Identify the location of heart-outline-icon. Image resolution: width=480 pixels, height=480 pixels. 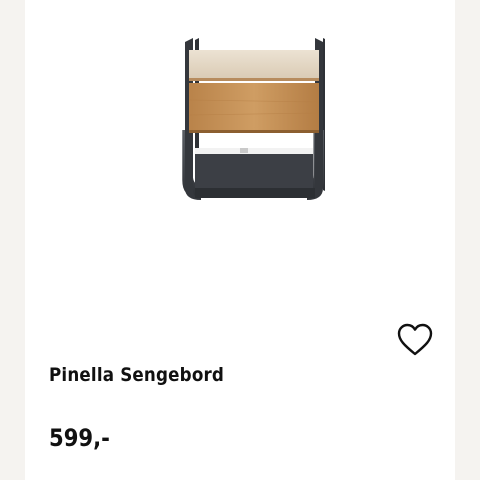
(415, 340).